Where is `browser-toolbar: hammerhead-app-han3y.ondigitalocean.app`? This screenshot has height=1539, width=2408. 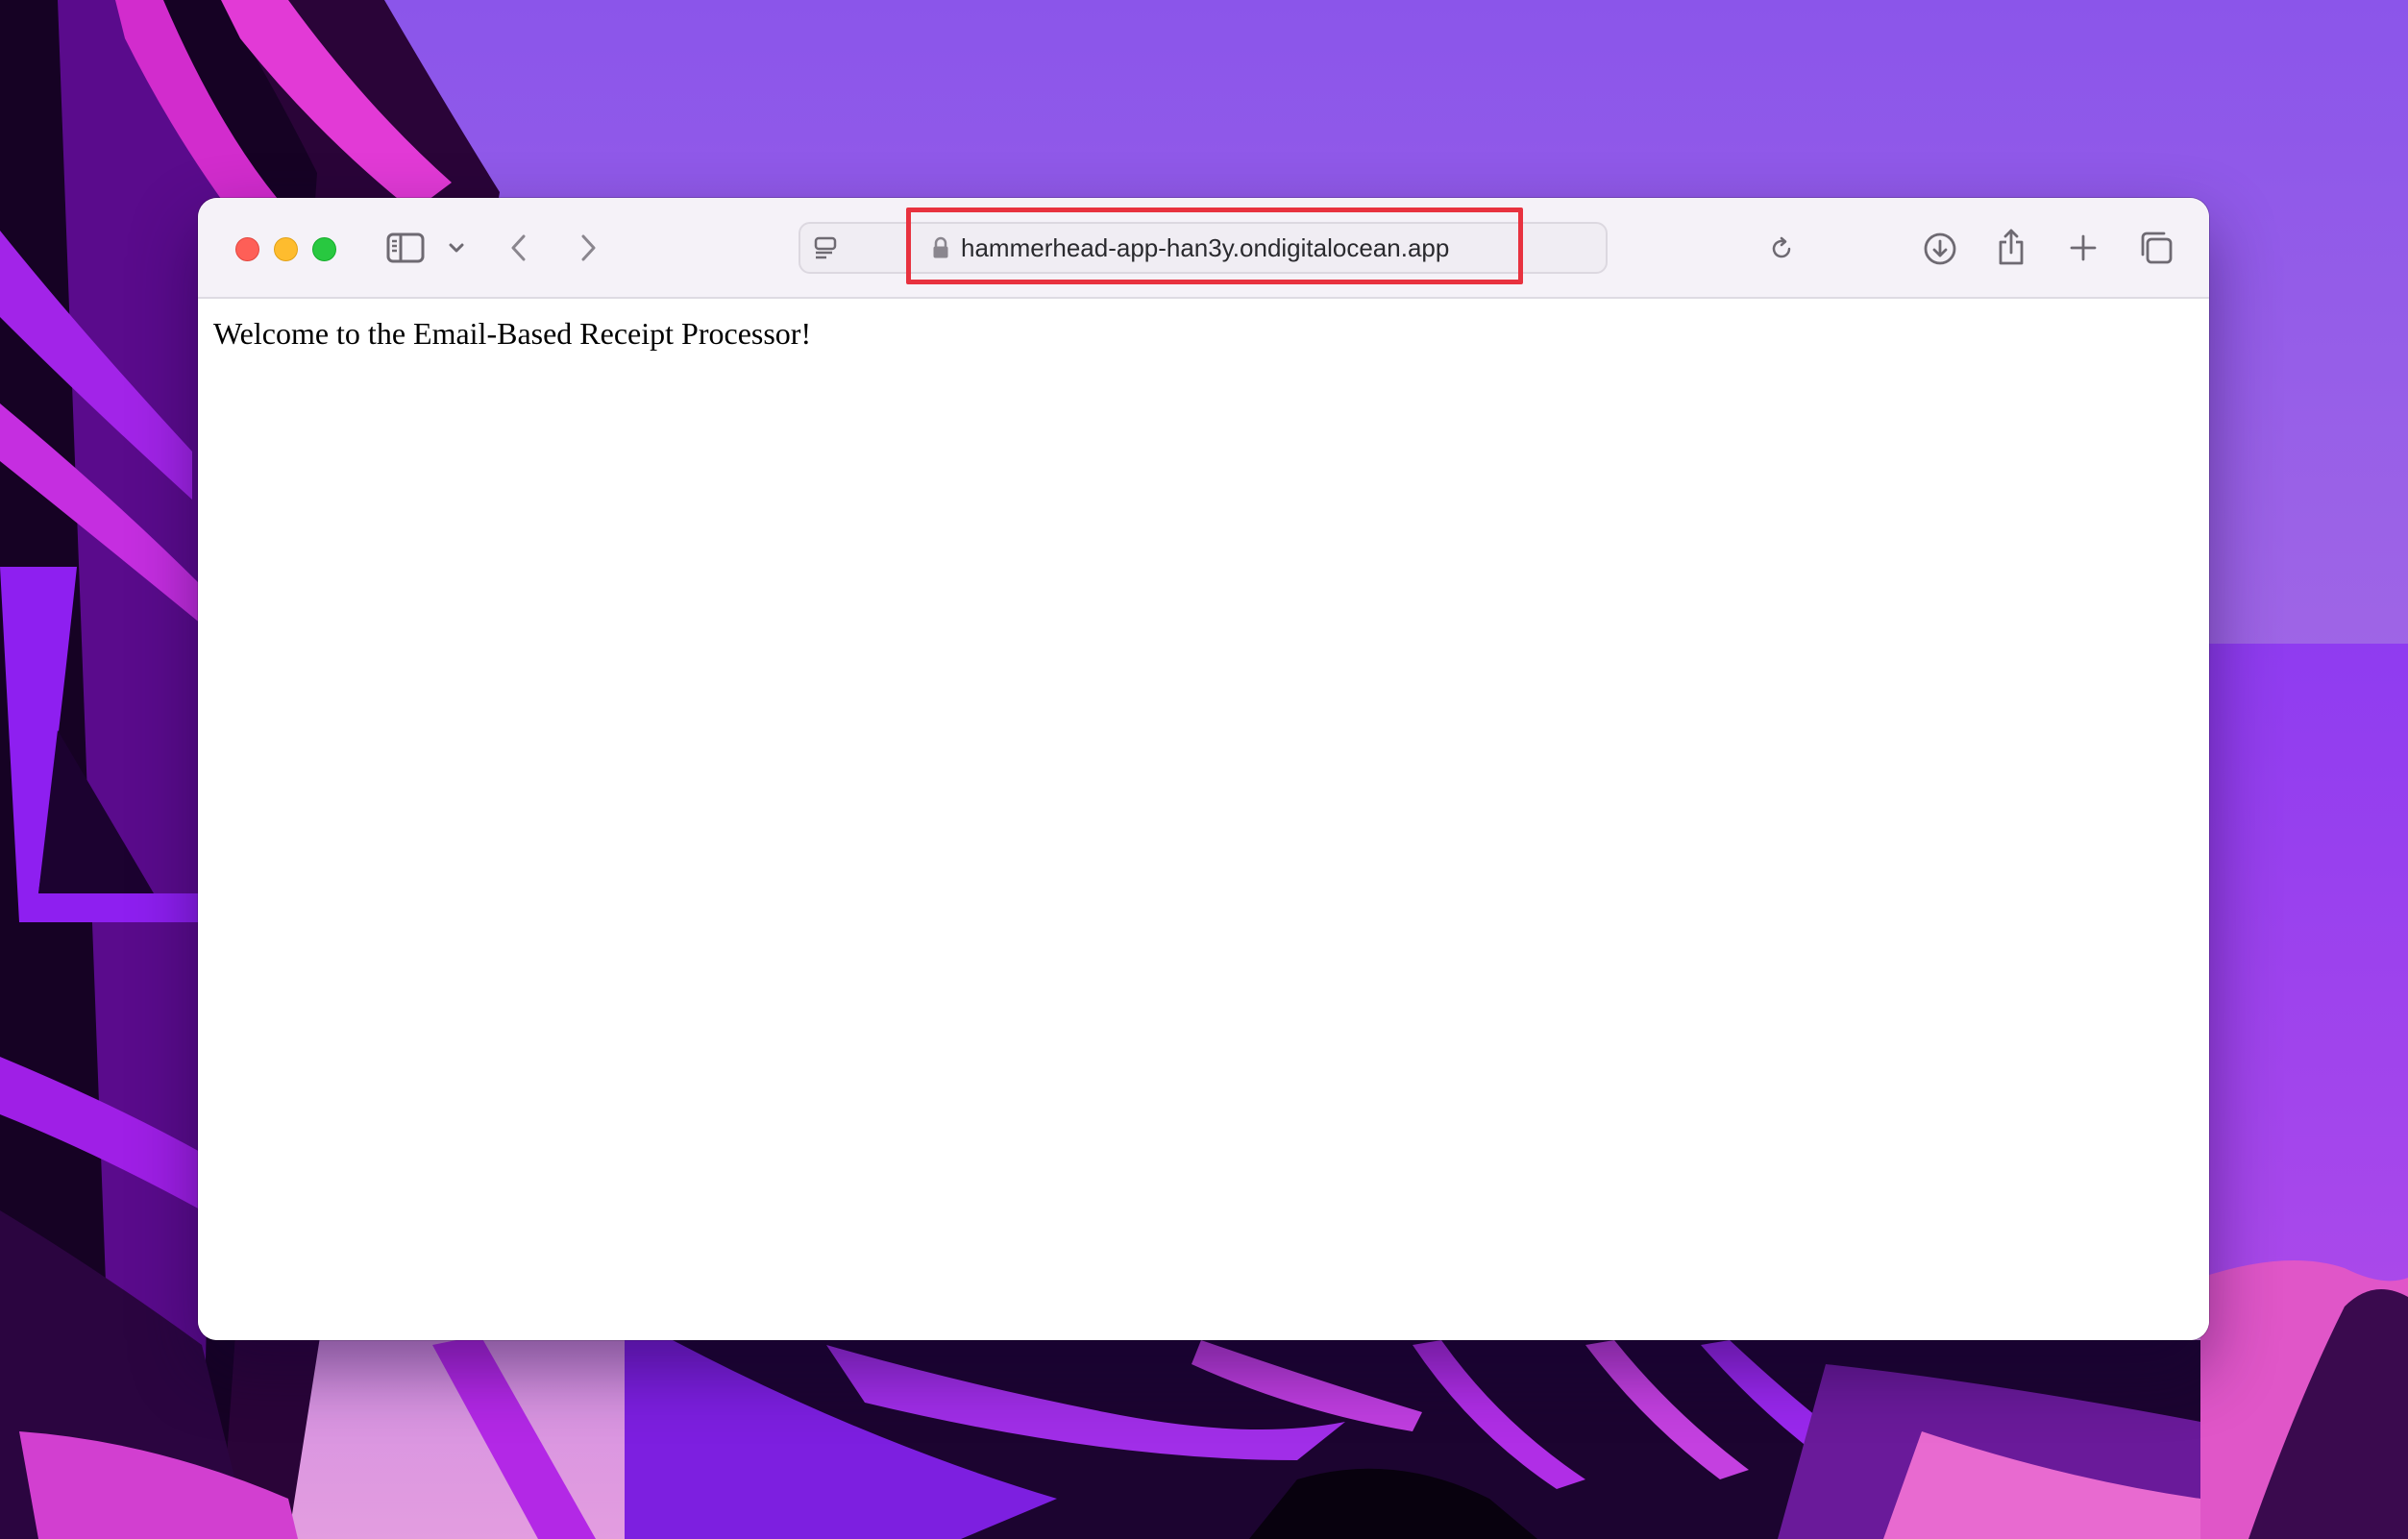 browser-toolbar: hammerhead-app-han3y.ondigitalocean.app is located at coordinates (1203, 248).